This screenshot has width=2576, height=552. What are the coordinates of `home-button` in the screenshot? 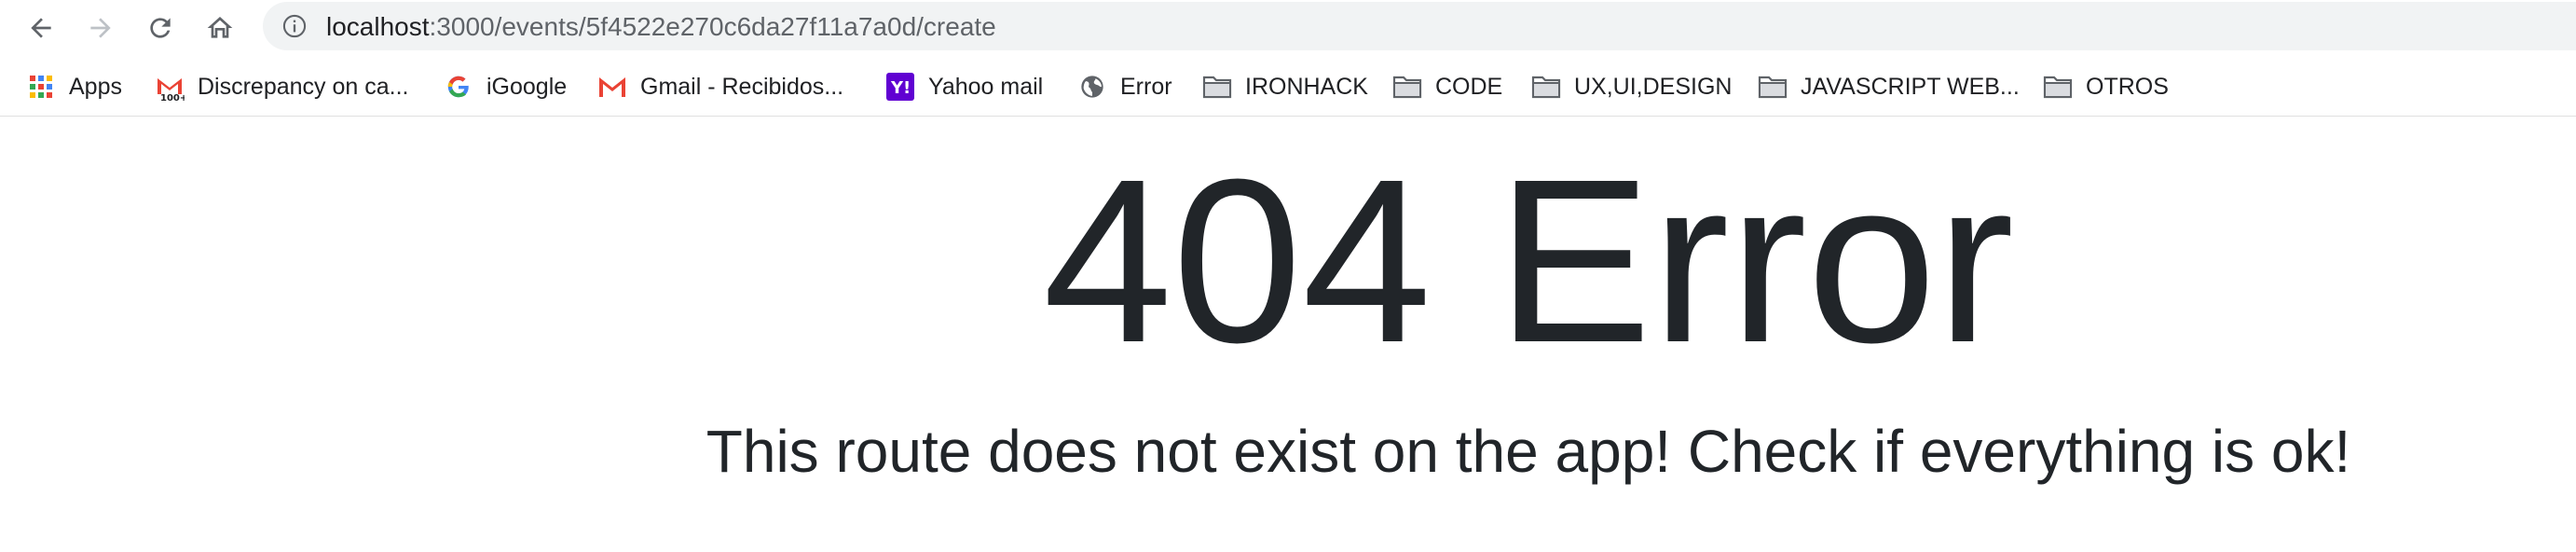 It's located at (220, 28).